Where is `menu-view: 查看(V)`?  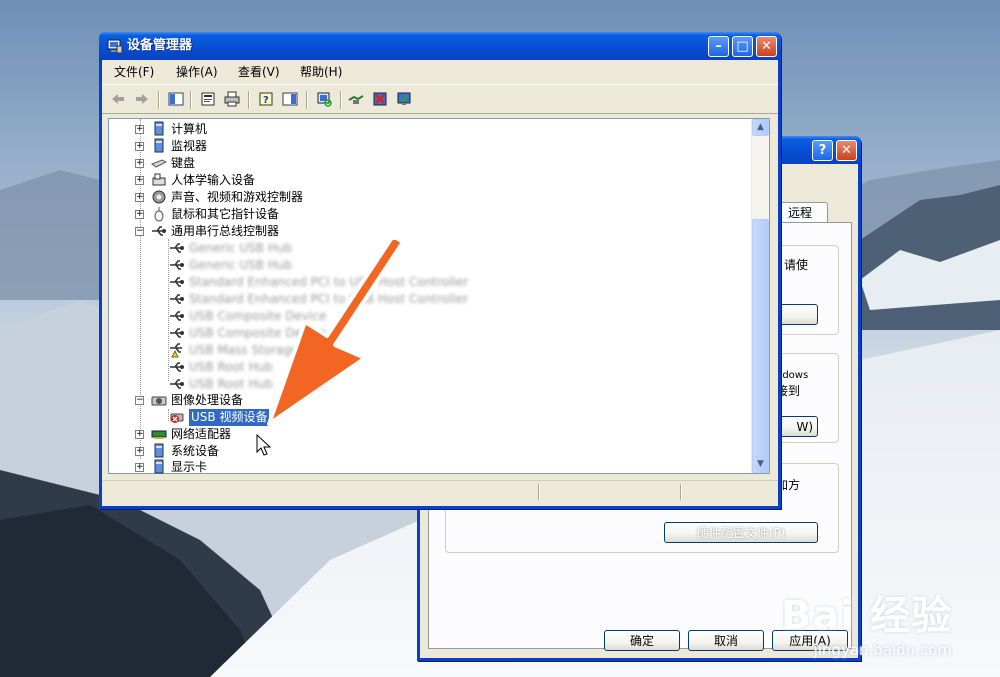
menu-view: 查看(V) is located at coordinates (259, 71).